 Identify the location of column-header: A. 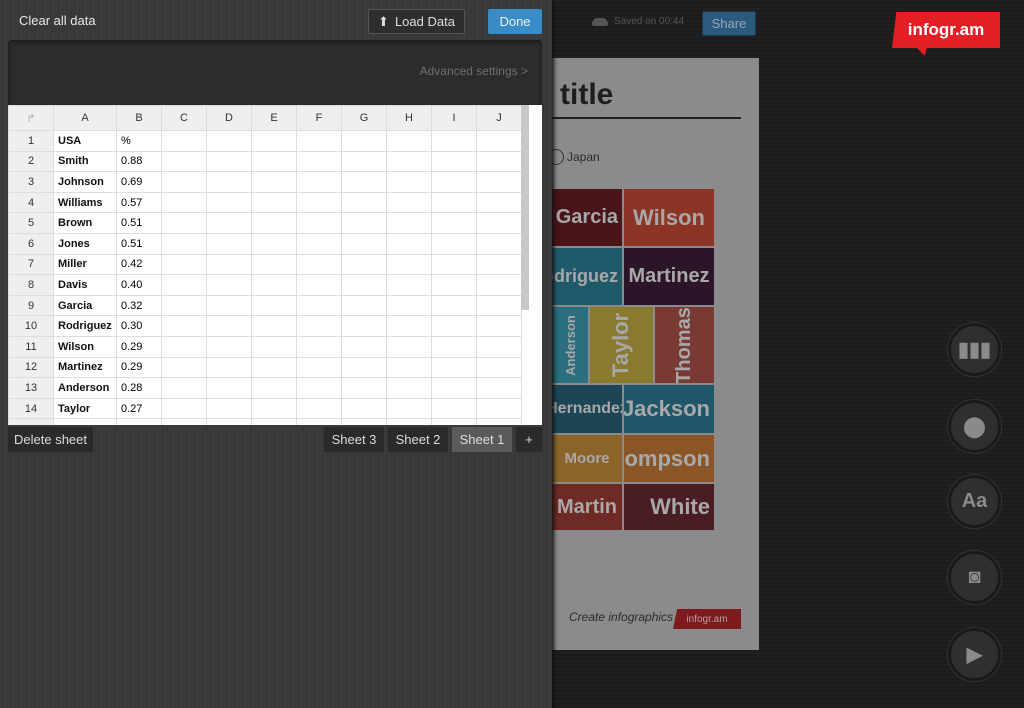
(85, 118).